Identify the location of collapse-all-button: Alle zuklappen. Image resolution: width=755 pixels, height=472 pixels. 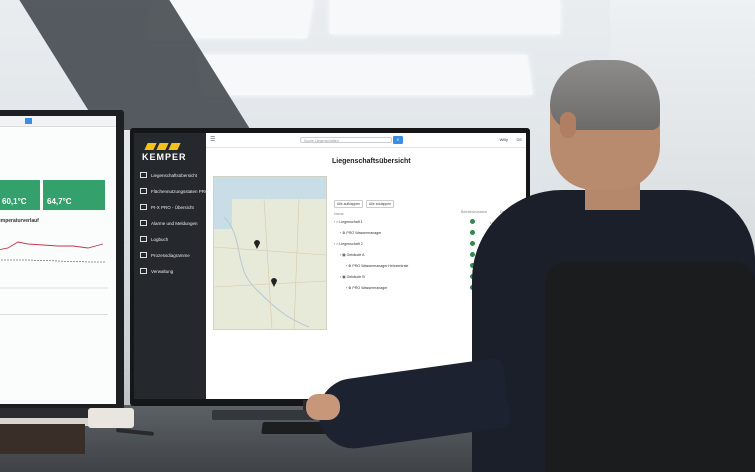
(380, 204).